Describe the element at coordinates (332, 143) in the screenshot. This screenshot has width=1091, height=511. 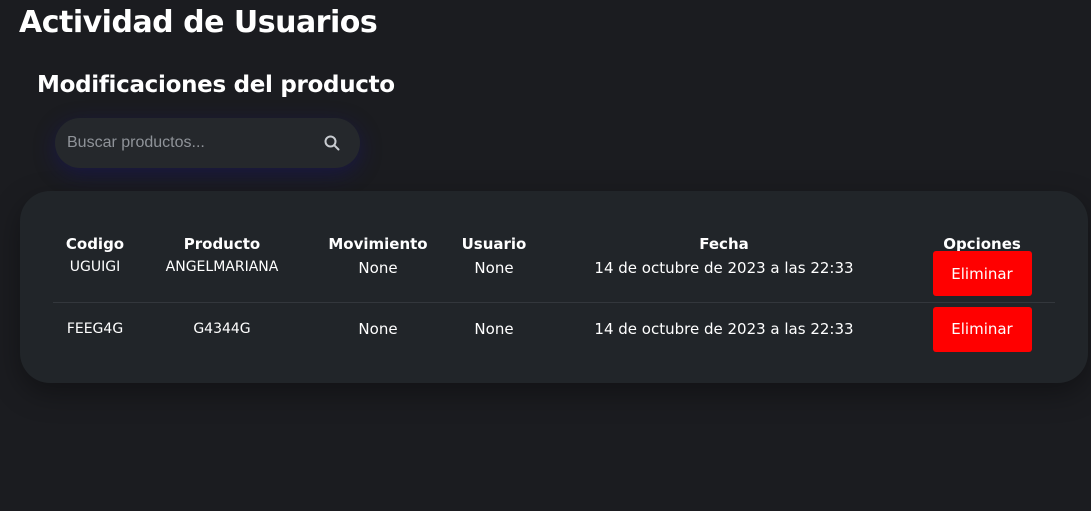
I see `search-icon` at that location.